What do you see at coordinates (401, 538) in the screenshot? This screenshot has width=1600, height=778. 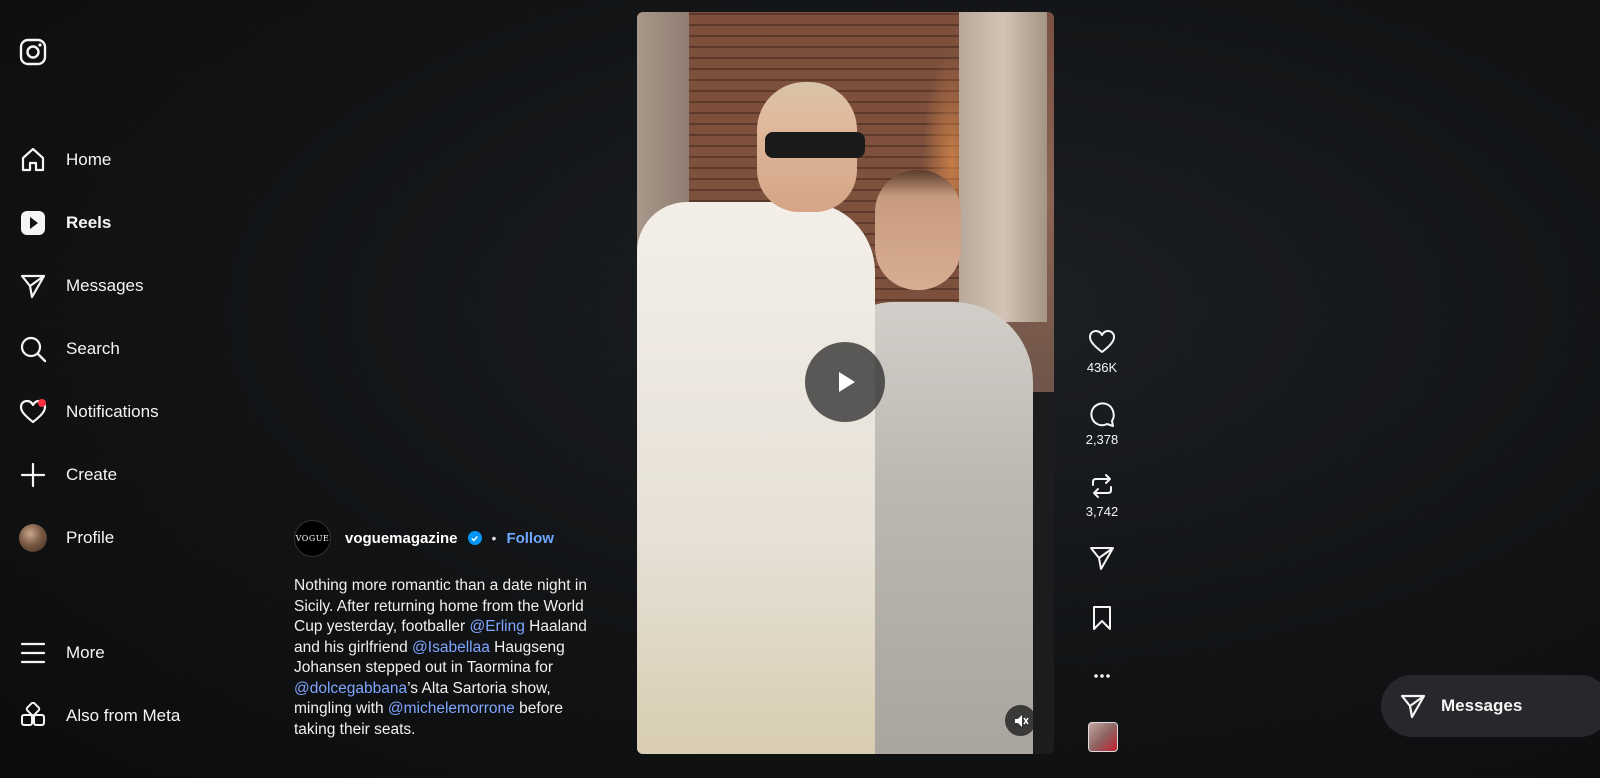 I see `account-name: voguemagazine` at bounding box center [401, 538].